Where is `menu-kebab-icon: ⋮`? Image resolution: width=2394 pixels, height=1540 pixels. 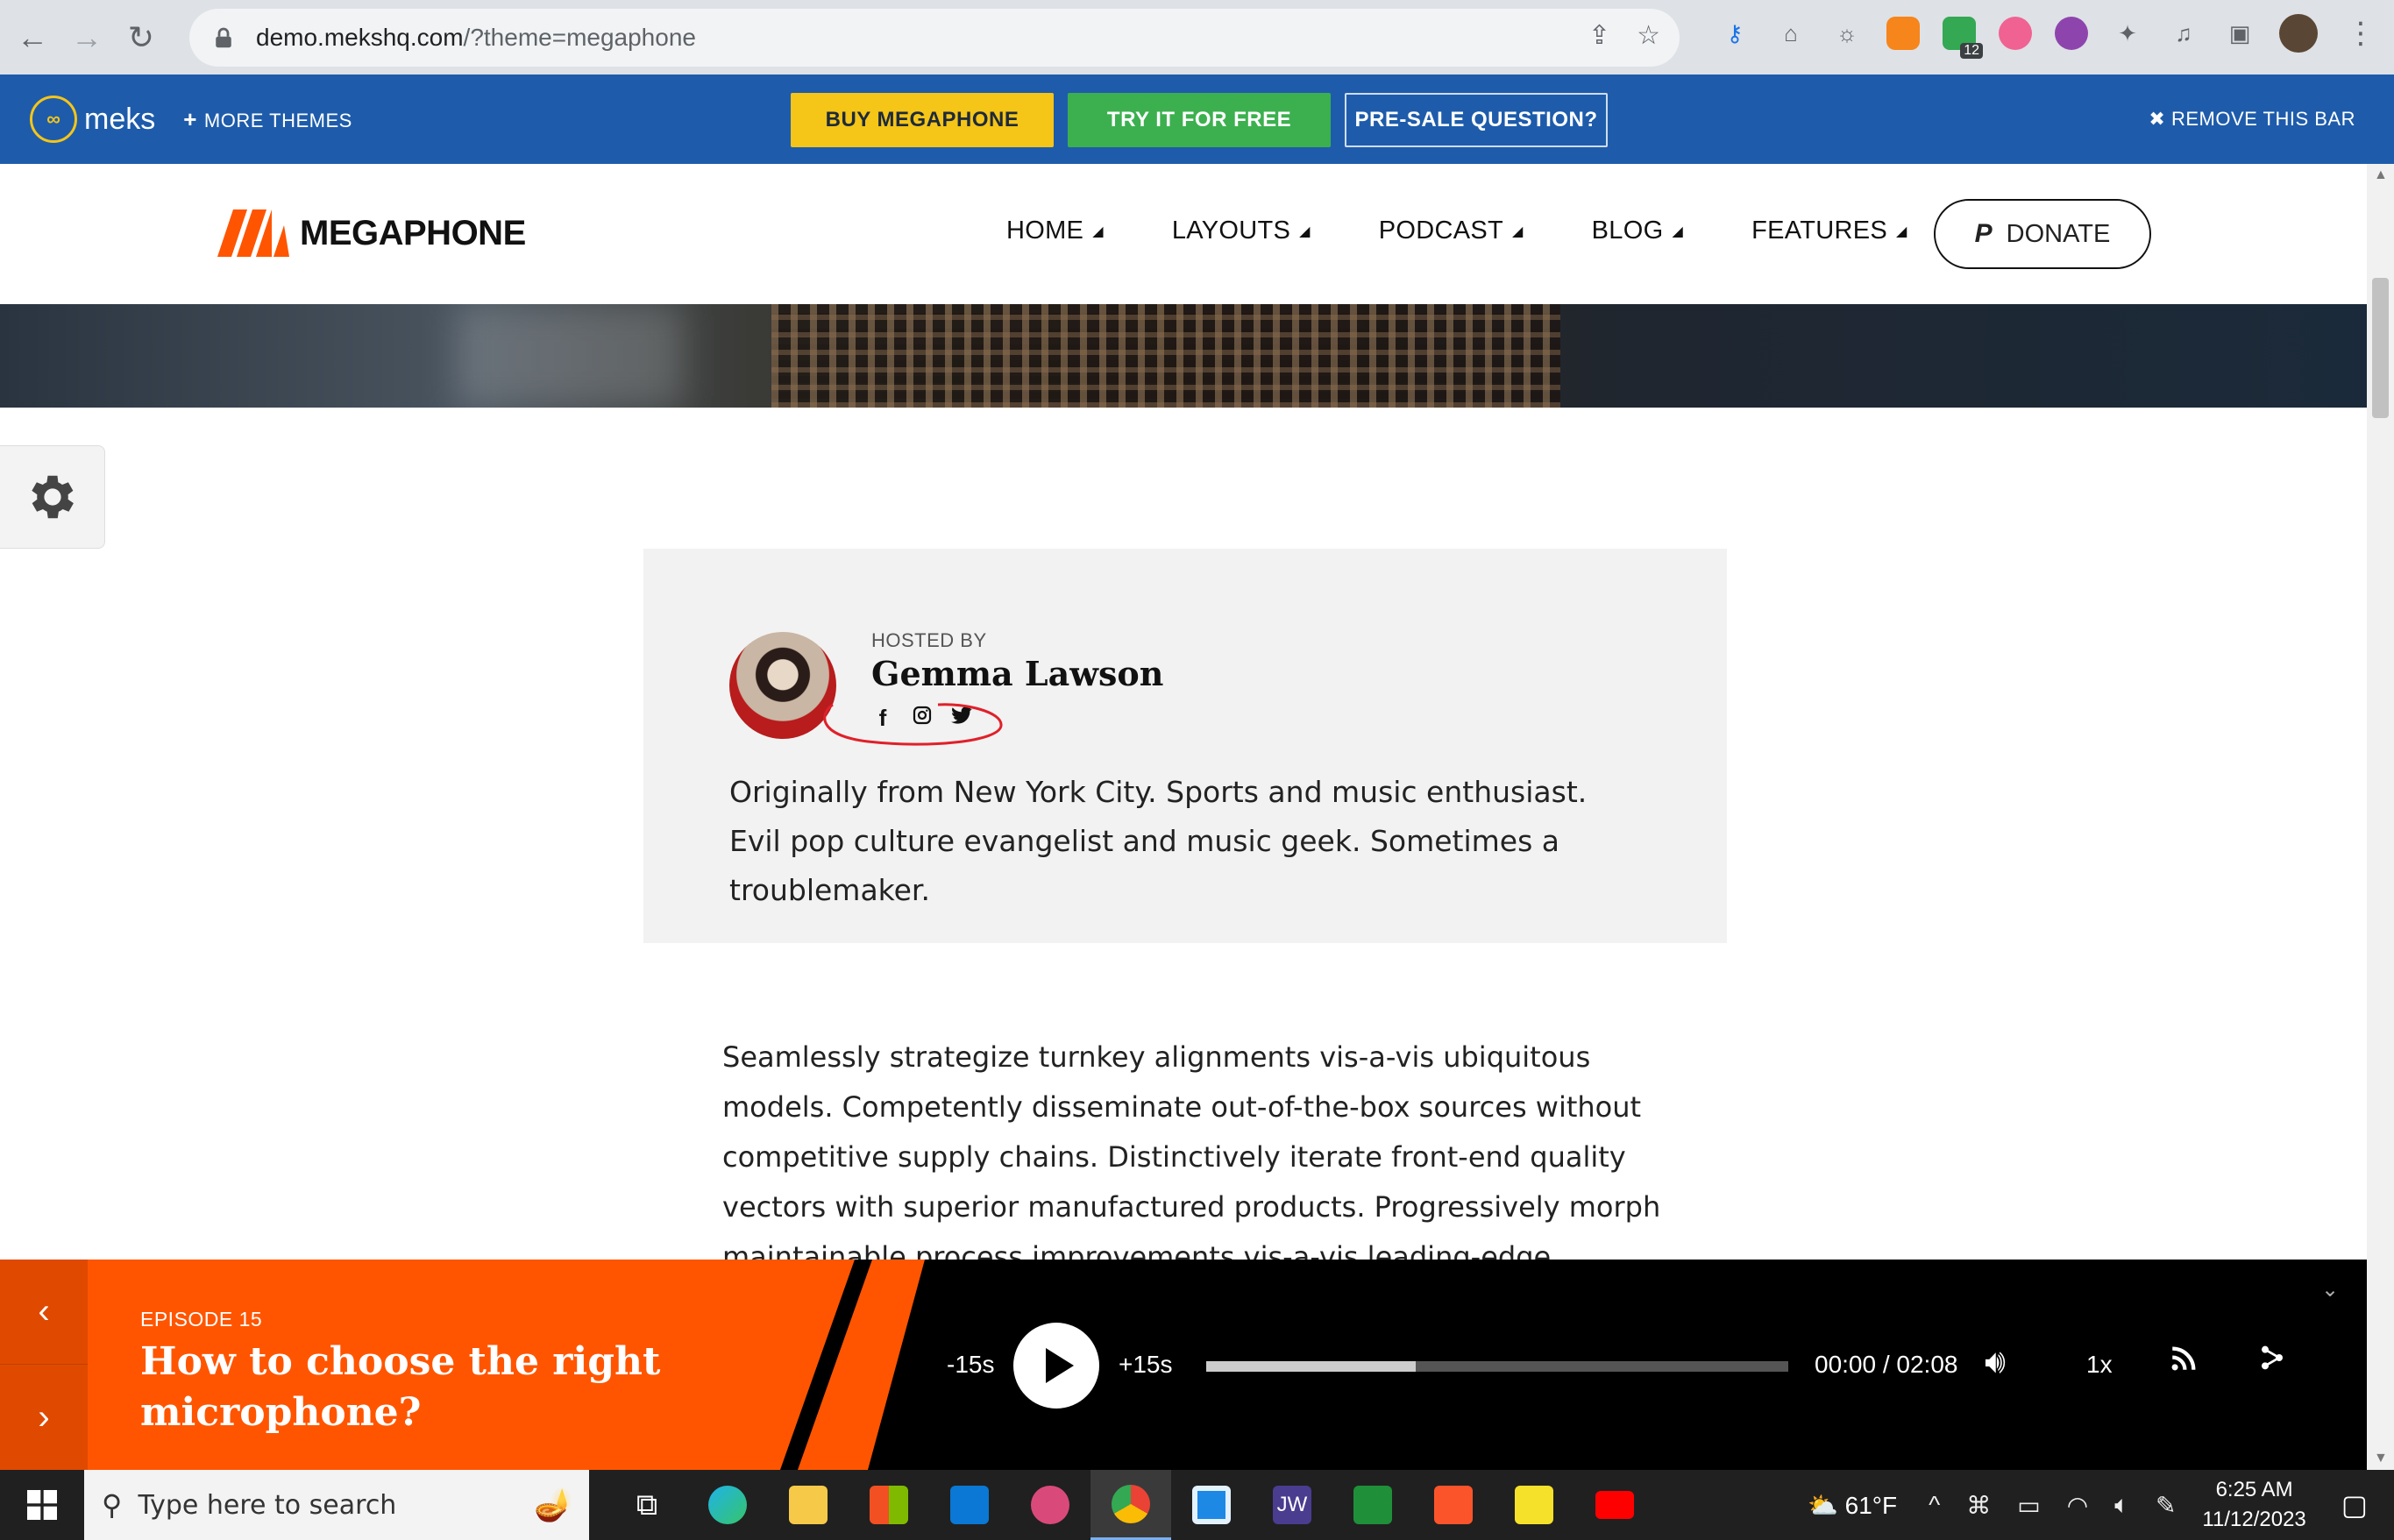 menu-kebab-icon: ⋮ is located at coordinates (2361, 33).